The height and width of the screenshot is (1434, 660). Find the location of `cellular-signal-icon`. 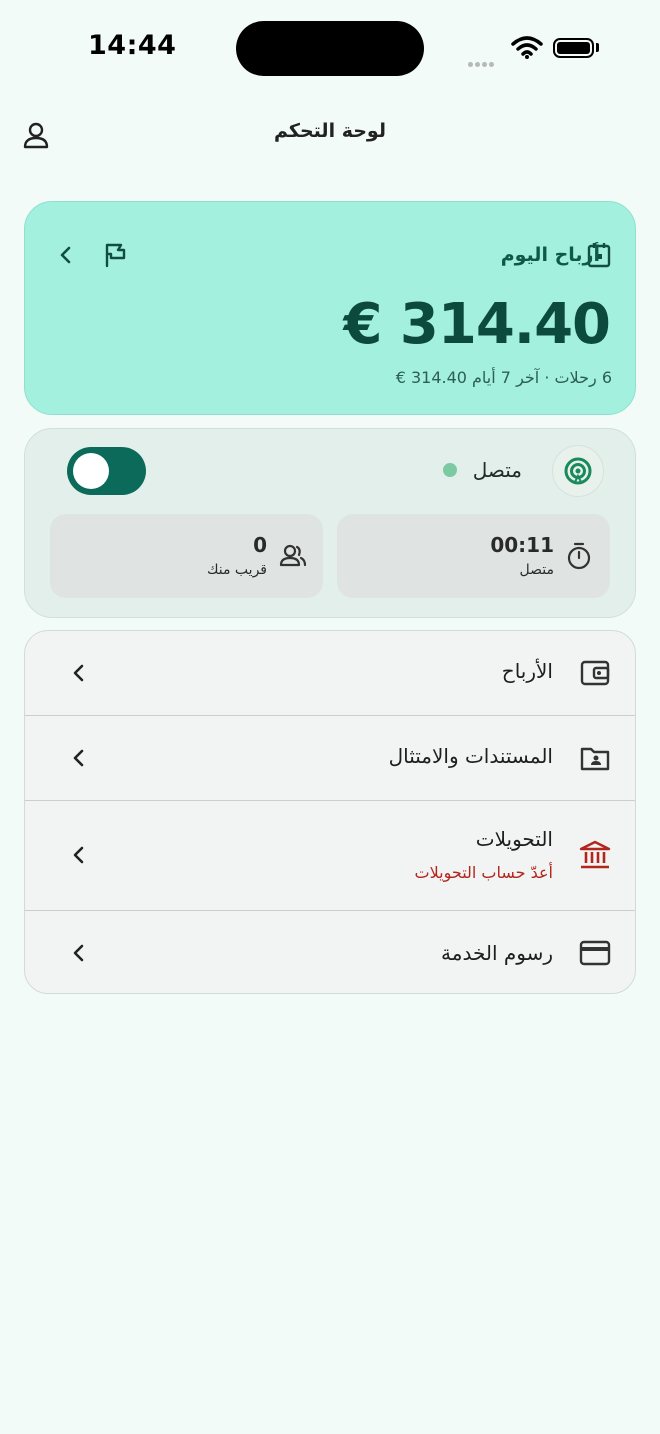

cellular-signal-icon is located at coordinates (485, 59).